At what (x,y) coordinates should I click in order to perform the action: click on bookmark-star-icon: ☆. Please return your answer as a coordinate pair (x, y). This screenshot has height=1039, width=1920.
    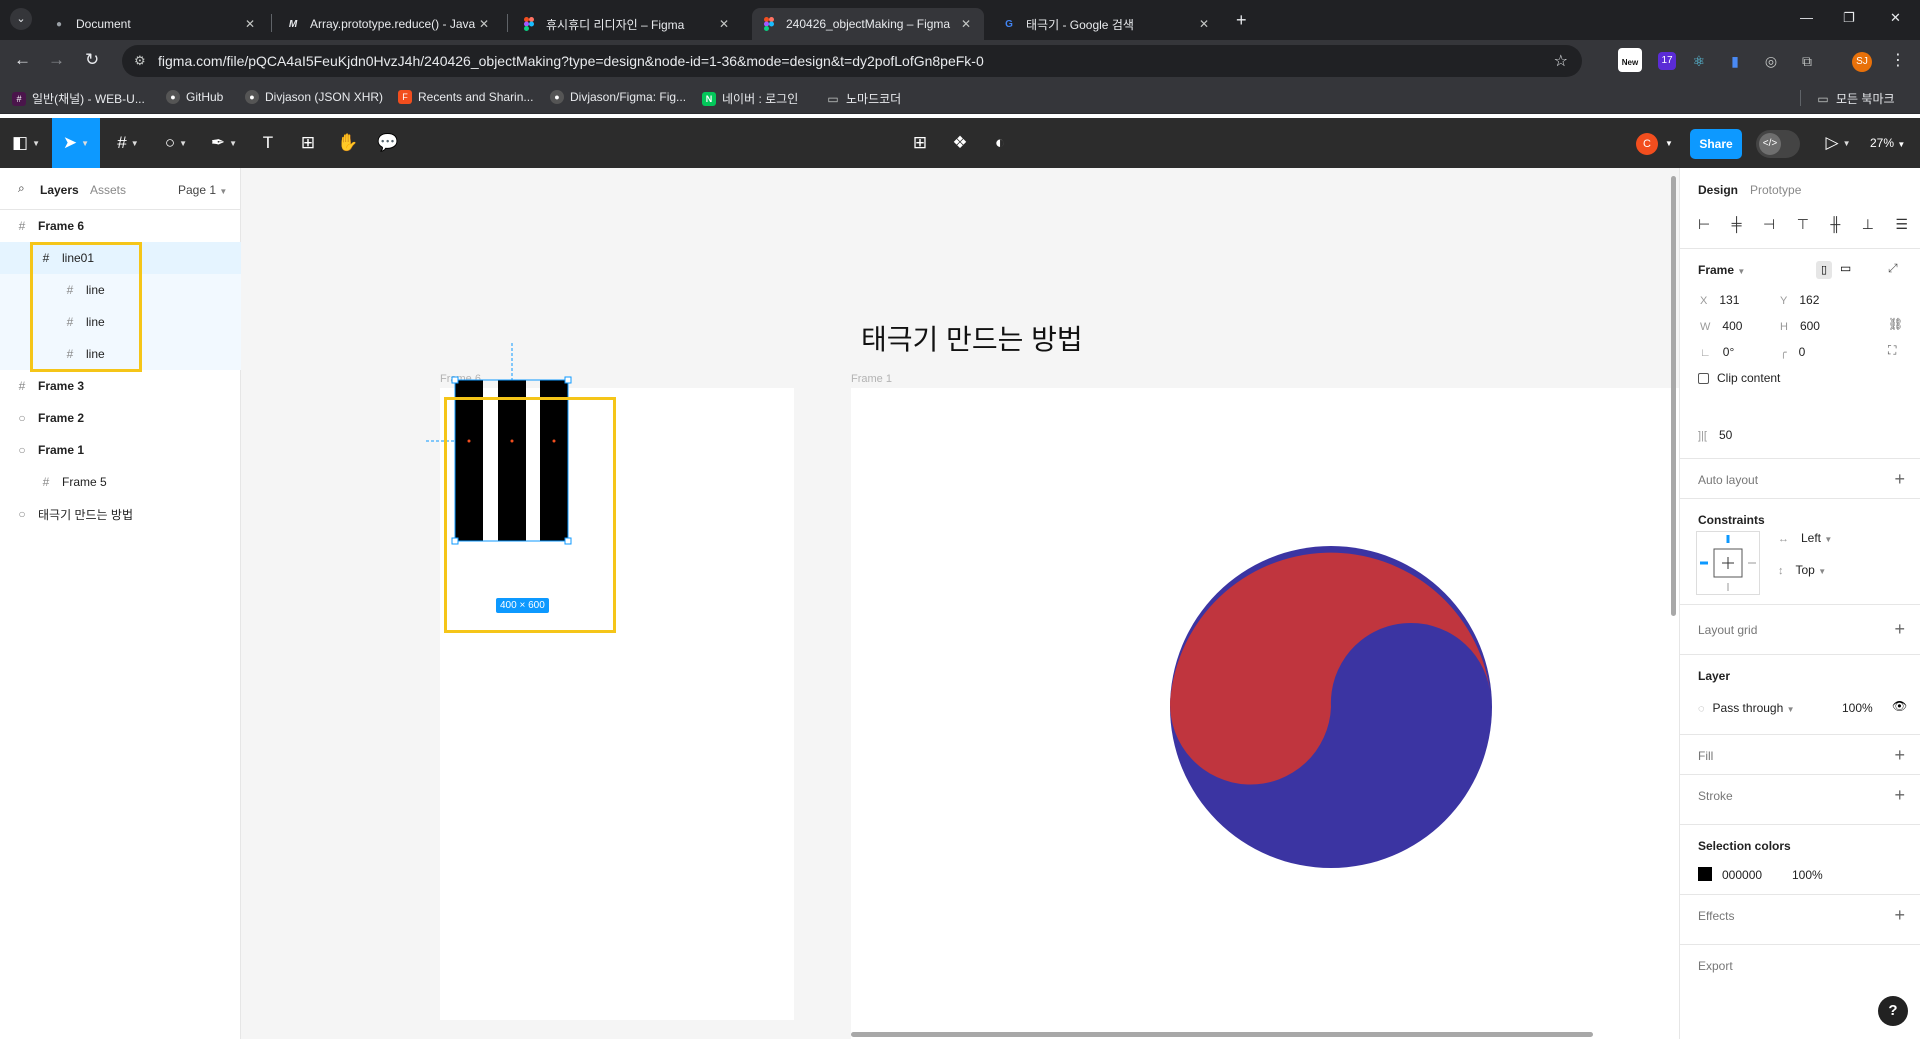
    Looking at the image, I should click on (1561, 61).